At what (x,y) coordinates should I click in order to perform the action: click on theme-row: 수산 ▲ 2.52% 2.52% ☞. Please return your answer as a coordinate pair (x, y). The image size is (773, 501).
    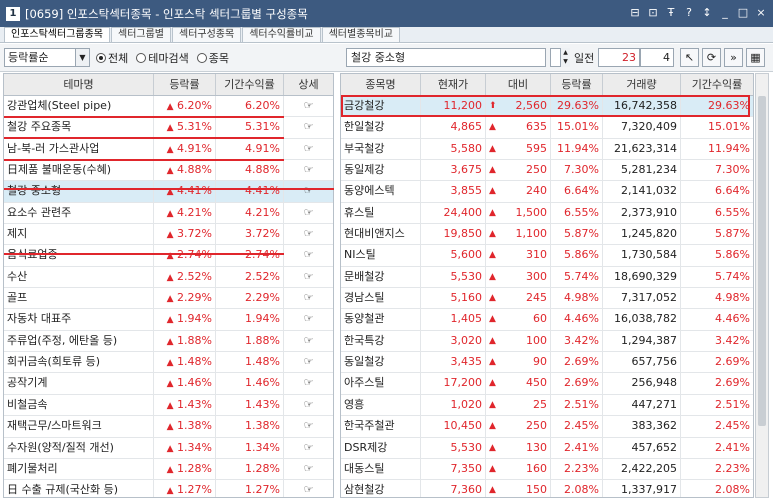
    Looking at the image, I should click on (168, 277).